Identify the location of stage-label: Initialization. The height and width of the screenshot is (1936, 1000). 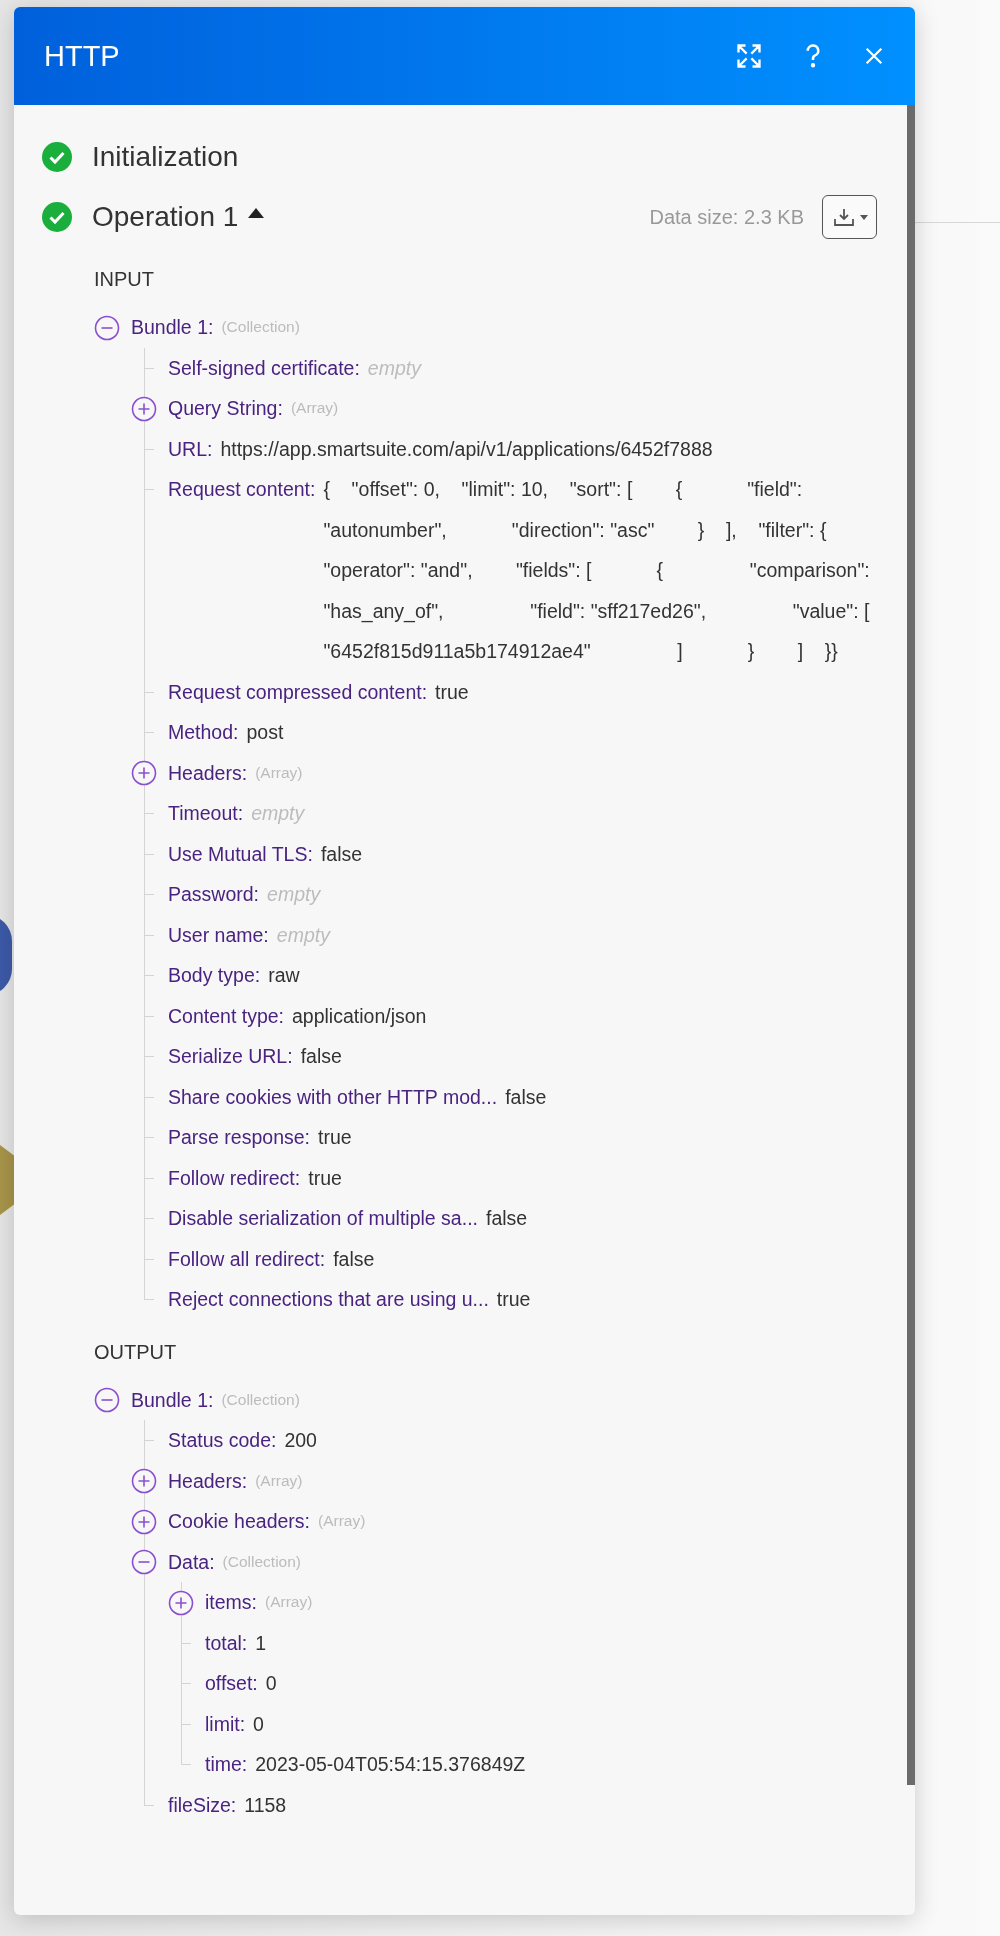
(165, 157).